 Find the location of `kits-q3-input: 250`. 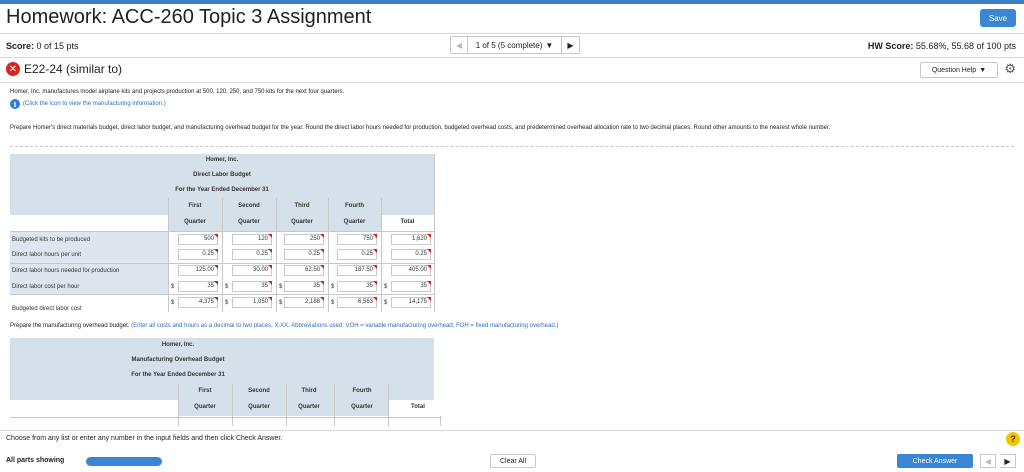

kits-q3-input: 250 is located at coordinates (304, 239).